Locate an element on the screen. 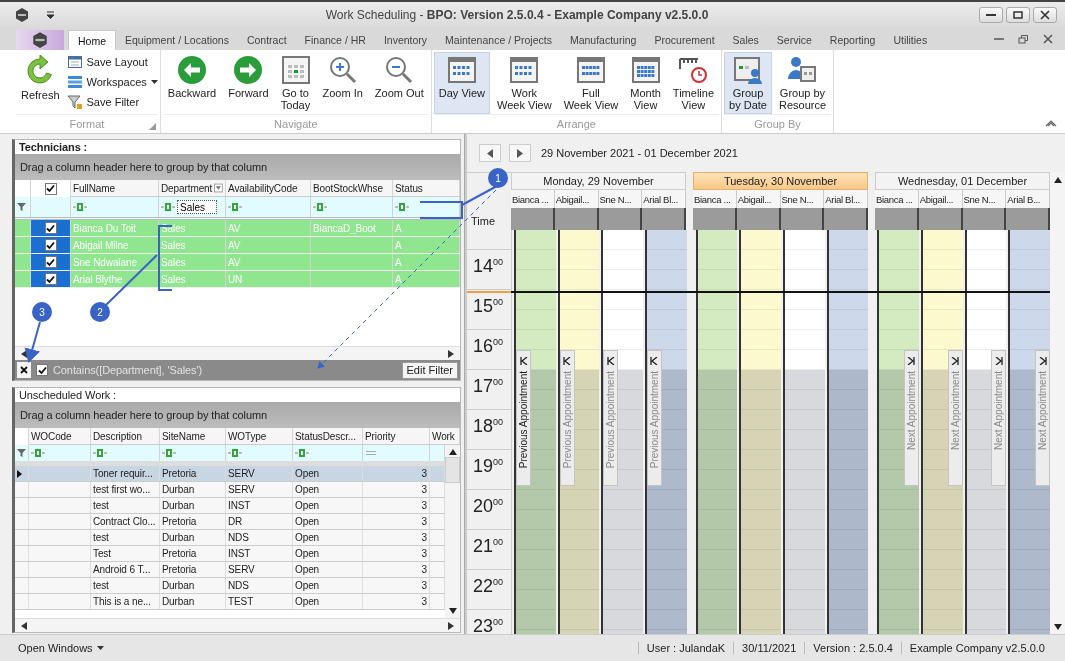  scroll-right-icon is located at coordinates (451, 625).